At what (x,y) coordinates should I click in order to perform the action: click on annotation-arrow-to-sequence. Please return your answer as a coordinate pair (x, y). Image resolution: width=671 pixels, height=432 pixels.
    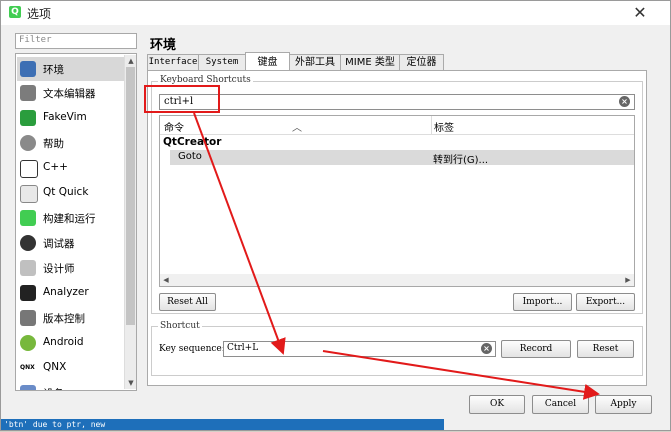
    Looking at the image, I should click on (239, 233).